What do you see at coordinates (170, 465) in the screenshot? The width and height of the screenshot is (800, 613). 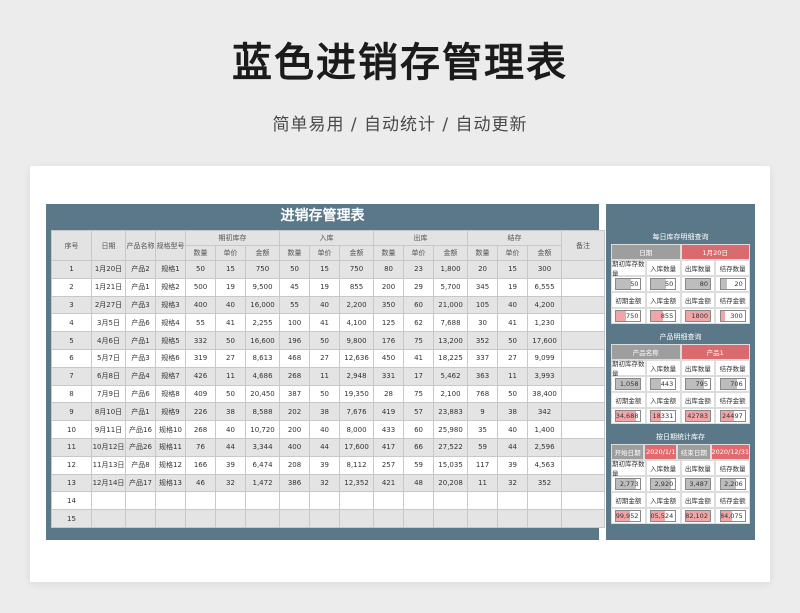 I see `table-cell: 规格12` at bounding box center [170, 465].